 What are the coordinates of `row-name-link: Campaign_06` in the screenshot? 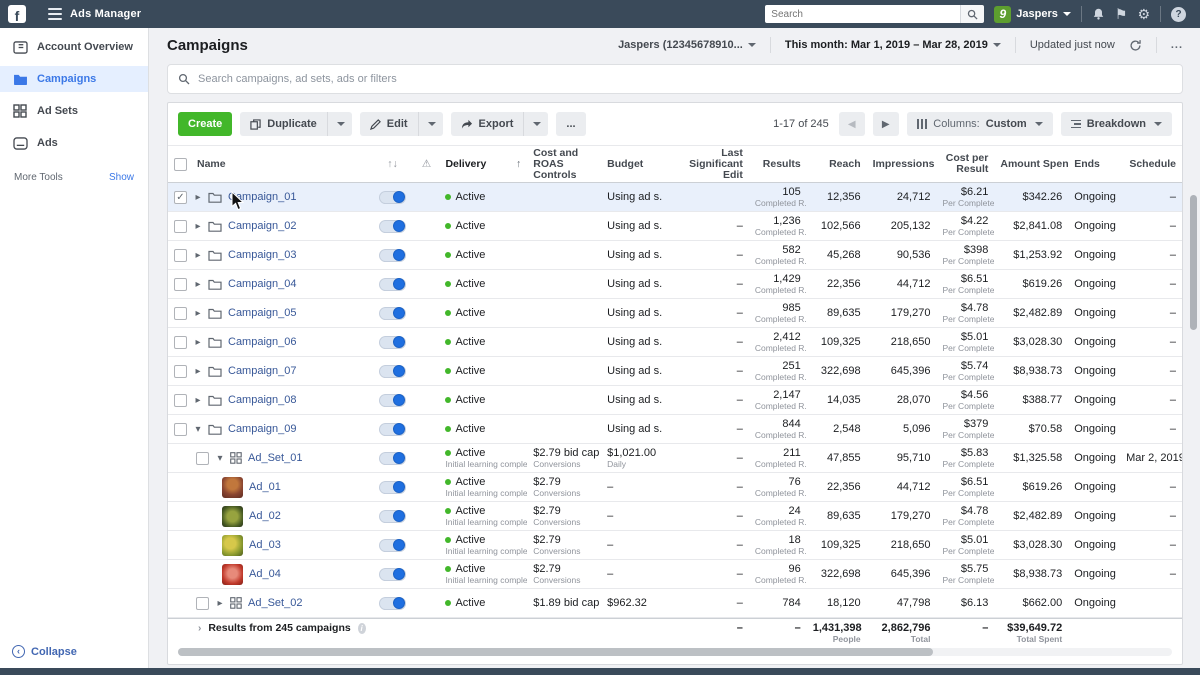 It's located at (262, 342).